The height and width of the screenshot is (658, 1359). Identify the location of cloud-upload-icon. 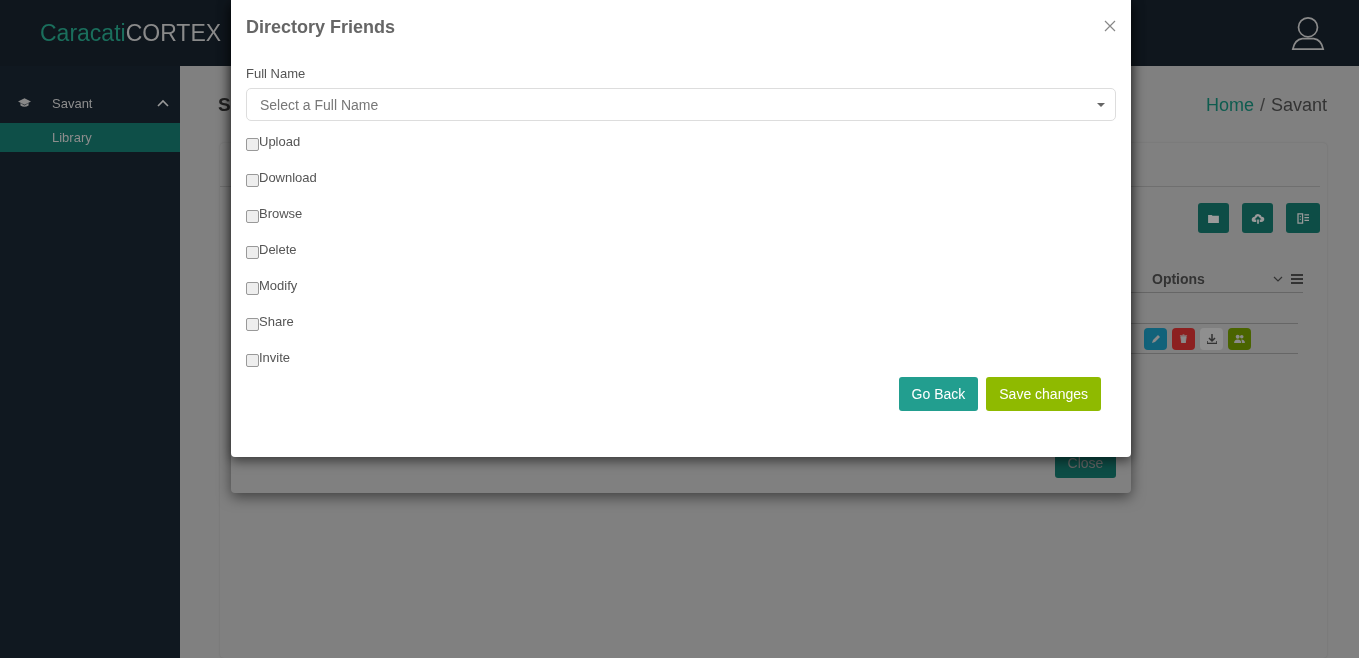
(1257, 218).